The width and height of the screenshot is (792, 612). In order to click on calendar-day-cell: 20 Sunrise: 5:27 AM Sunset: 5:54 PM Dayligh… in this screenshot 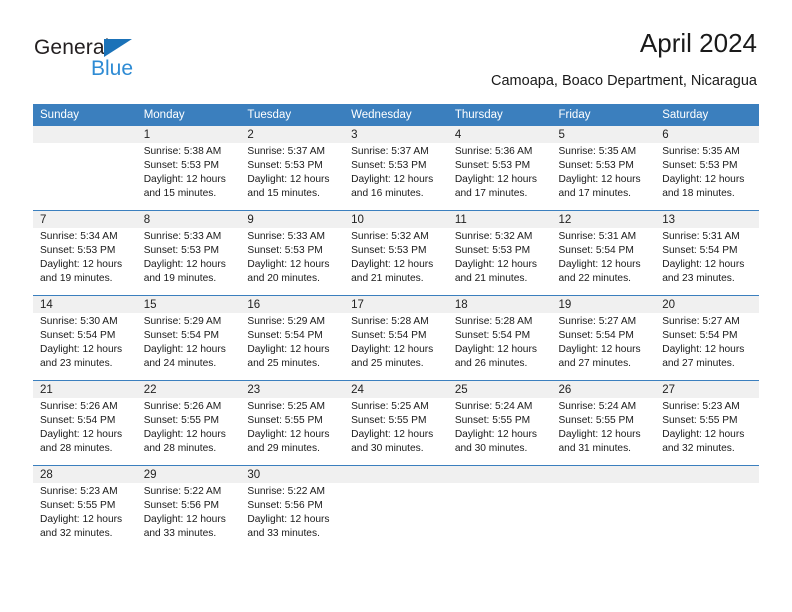, I will do `click(707, 338)`.